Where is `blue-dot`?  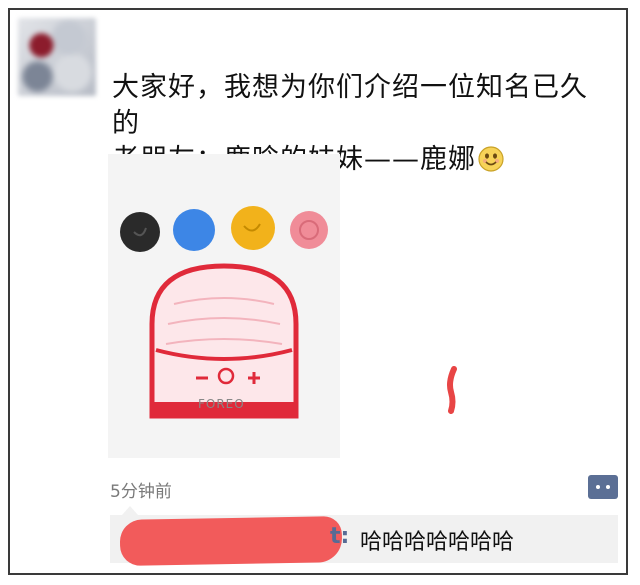
blue-dot is located at coordinates (194, 230).